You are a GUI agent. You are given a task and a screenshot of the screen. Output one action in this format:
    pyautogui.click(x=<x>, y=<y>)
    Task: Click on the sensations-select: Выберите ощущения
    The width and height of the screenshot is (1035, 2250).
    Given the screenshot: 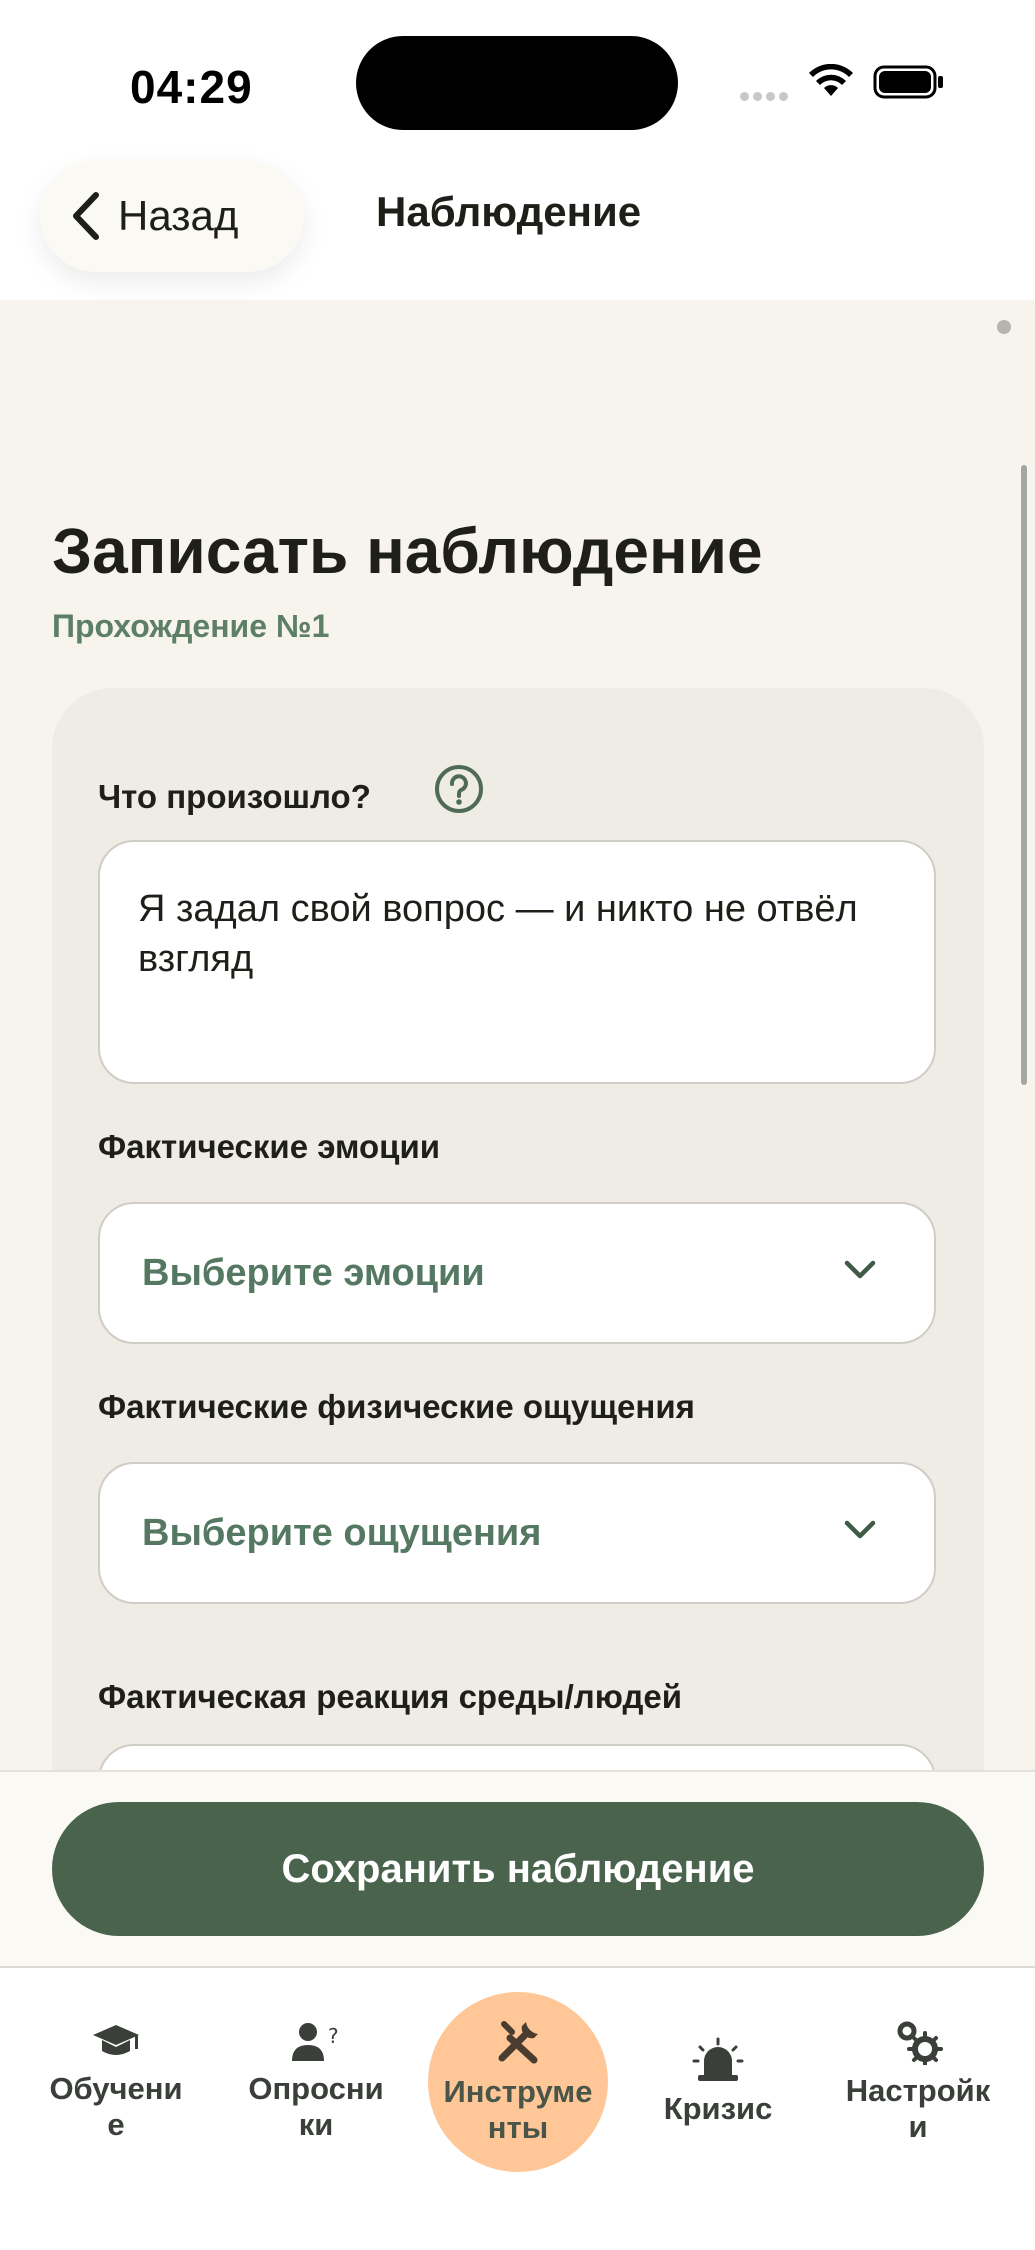 What is the action you would take?
    pyautogui.click(x=517, y=1533)
    